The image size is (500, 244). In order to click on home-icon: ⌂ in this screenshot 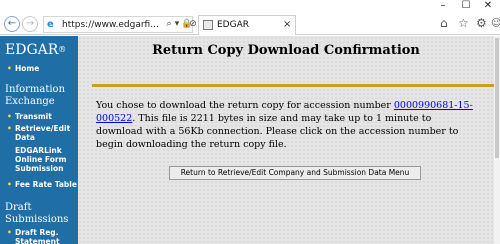, I will do `click(444, 23)`.